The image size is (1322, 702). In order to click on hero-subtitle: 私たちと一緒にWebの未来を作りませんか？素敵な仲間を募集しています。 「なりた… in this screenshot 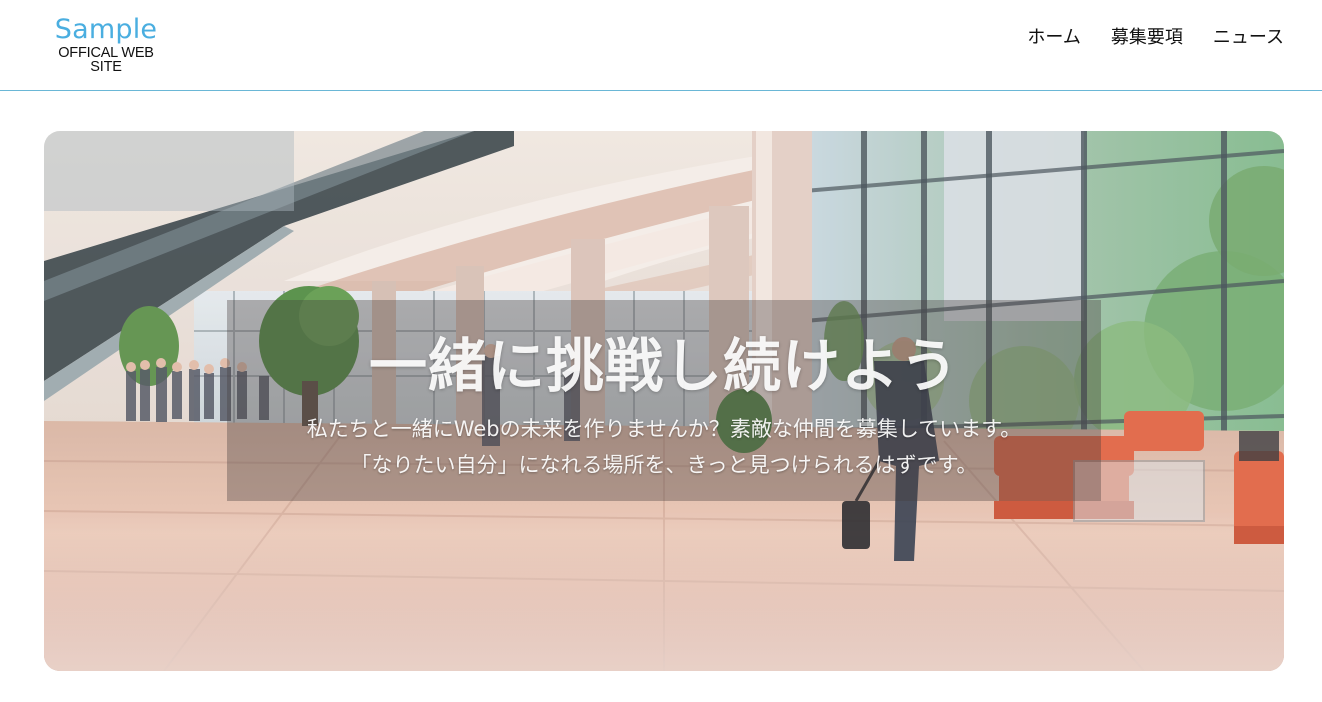, I will do `click(664, 447)`.